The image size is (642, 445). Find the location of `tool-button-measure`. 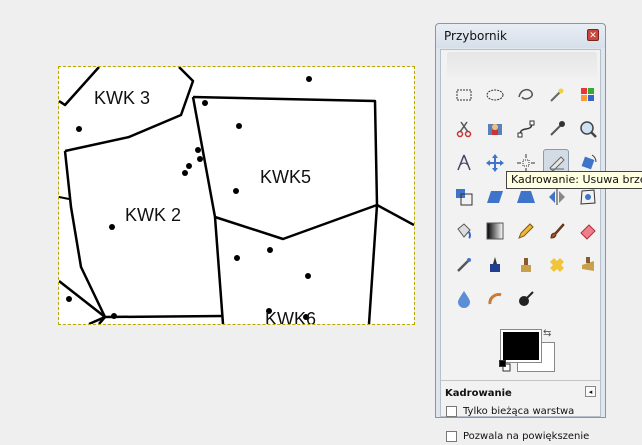

tool-button-measure is located at coordinates (463, 162).